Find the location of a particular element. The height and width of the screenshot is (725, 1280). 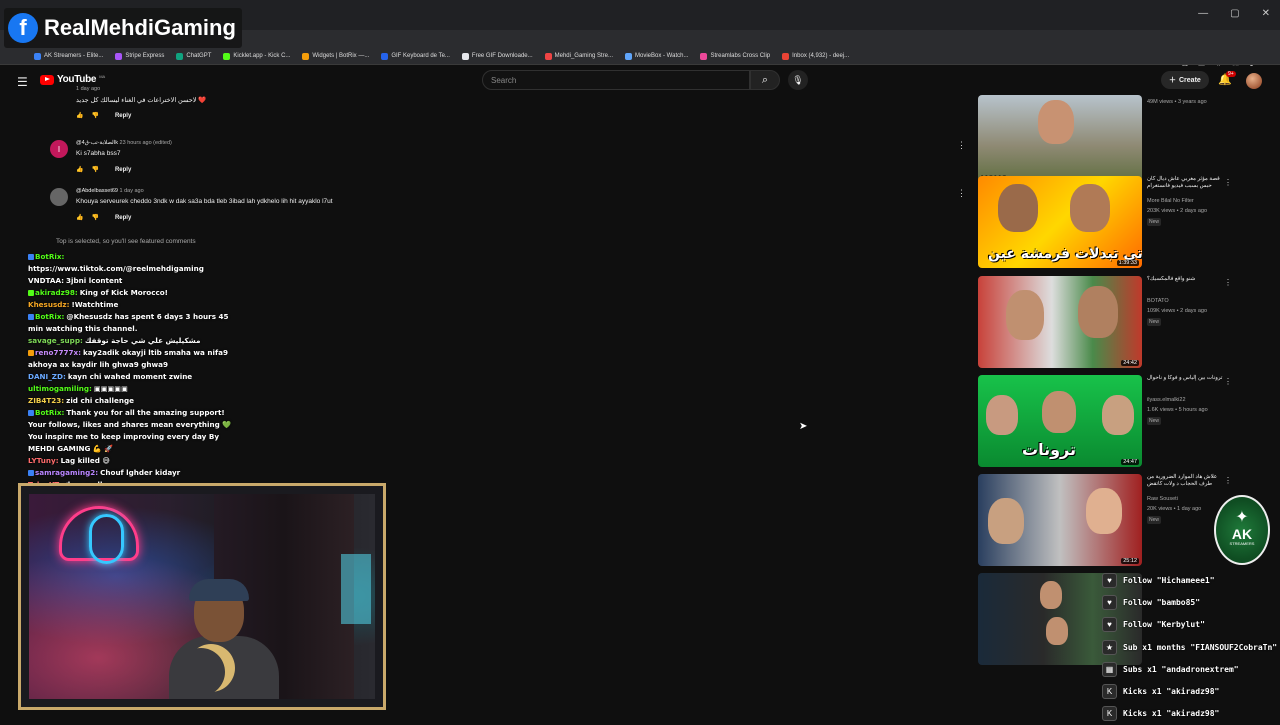

star-icon: ★ is located at coordinates (1109, 647).